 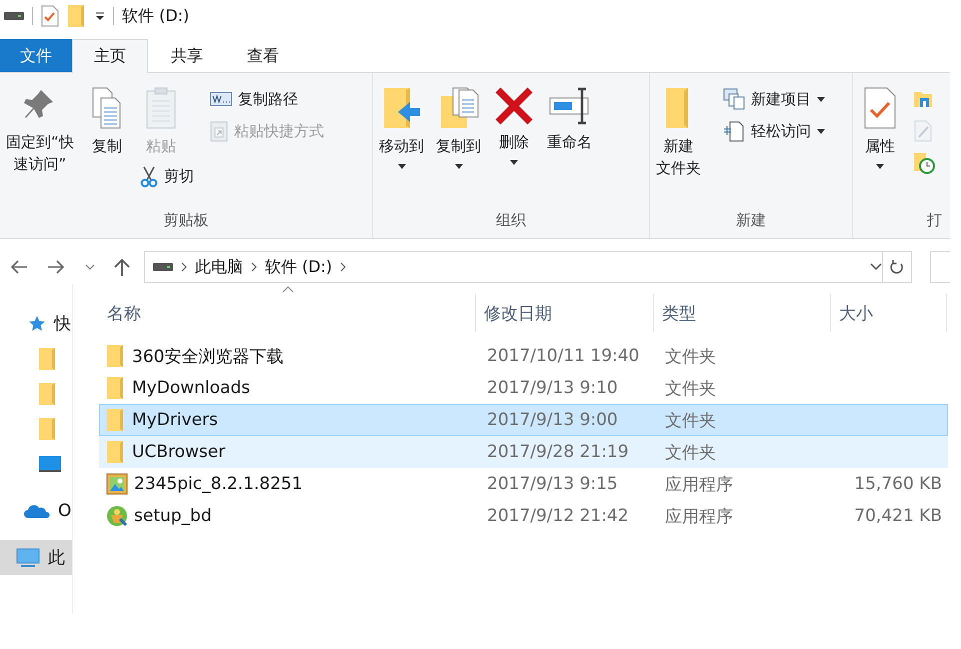 I want to click on delete-icon, so click(x=514, y=106).